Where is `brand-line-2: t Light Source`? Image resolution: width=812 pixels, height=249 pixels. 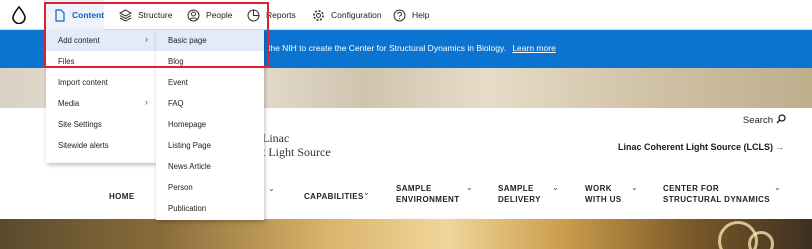 brand-line-2: t Light Source is located at coordinates (296, 152).